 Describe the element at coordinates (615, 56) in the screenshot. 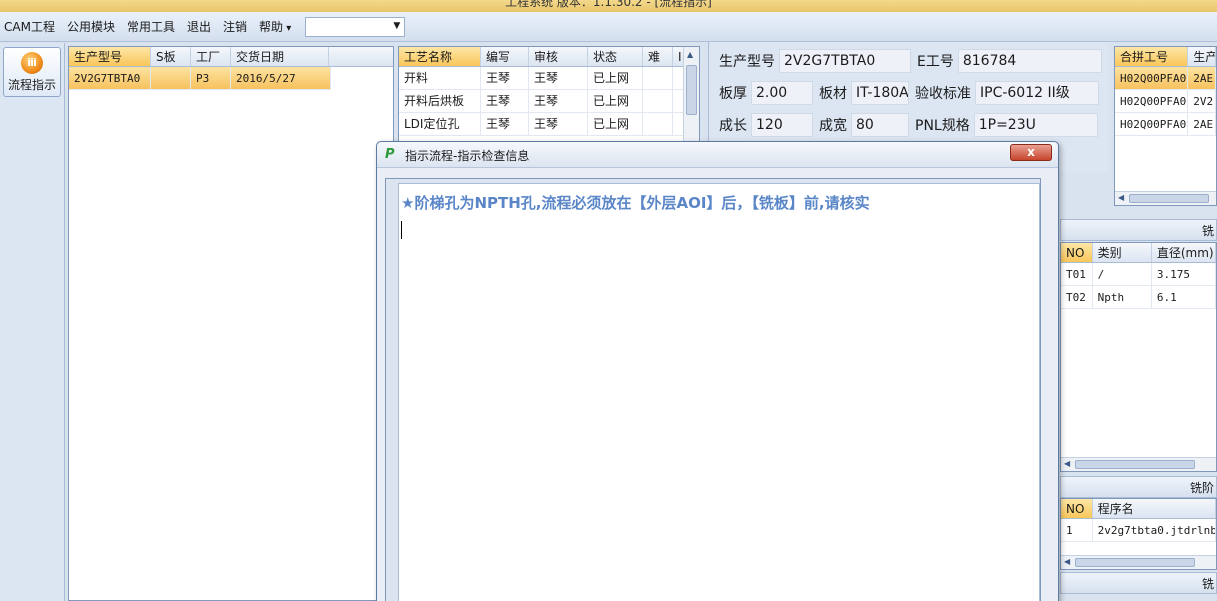

I see `process-col-status: 状态` at that location.